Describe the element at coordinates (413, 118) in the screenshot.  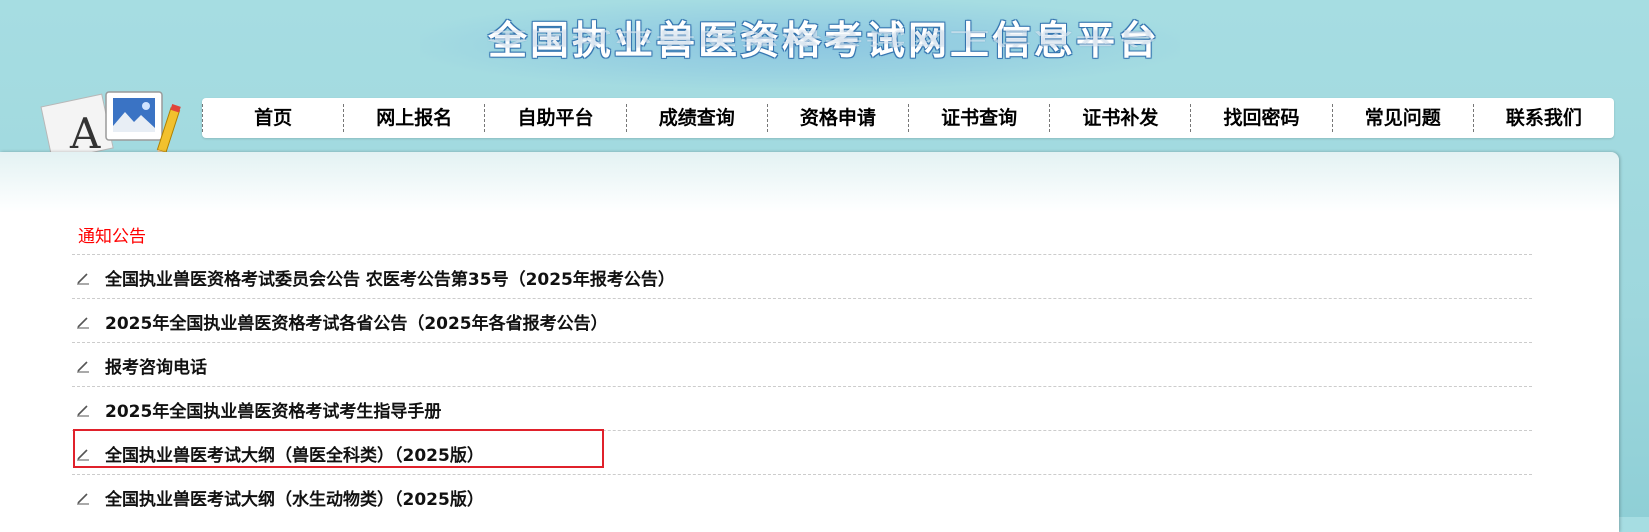
I see `nav-online-registration: 网上报名` at that location.